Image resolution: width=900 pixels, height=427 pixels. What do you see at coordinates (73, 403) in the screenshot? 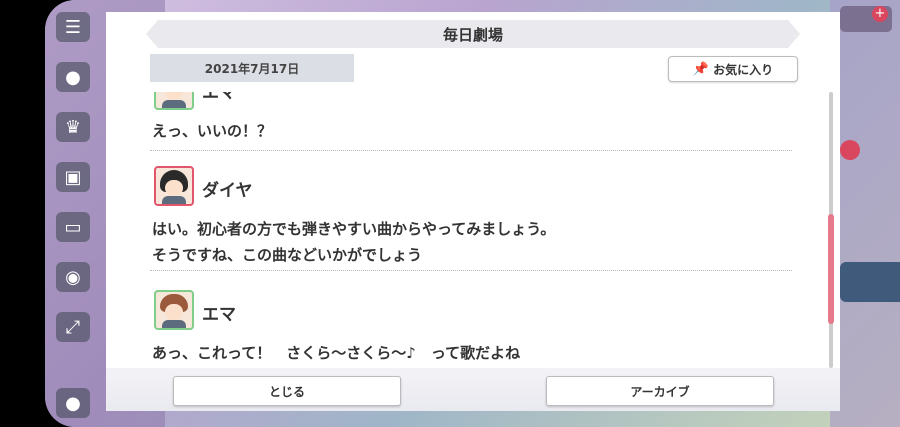
I see `profile-icon: ●` at bounding box center [73, 403].